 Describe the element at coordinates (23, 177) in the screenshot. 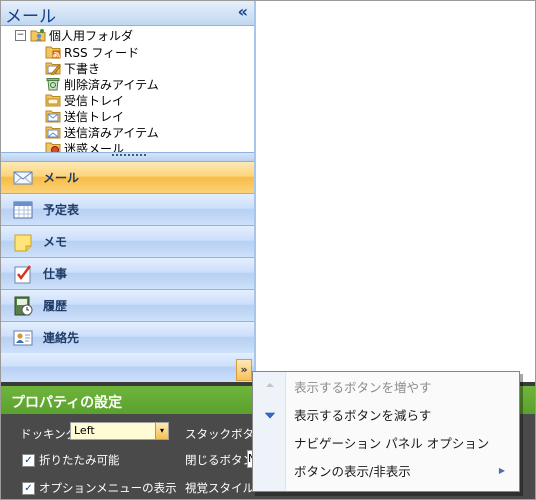

I see `mail-icon` at that location.